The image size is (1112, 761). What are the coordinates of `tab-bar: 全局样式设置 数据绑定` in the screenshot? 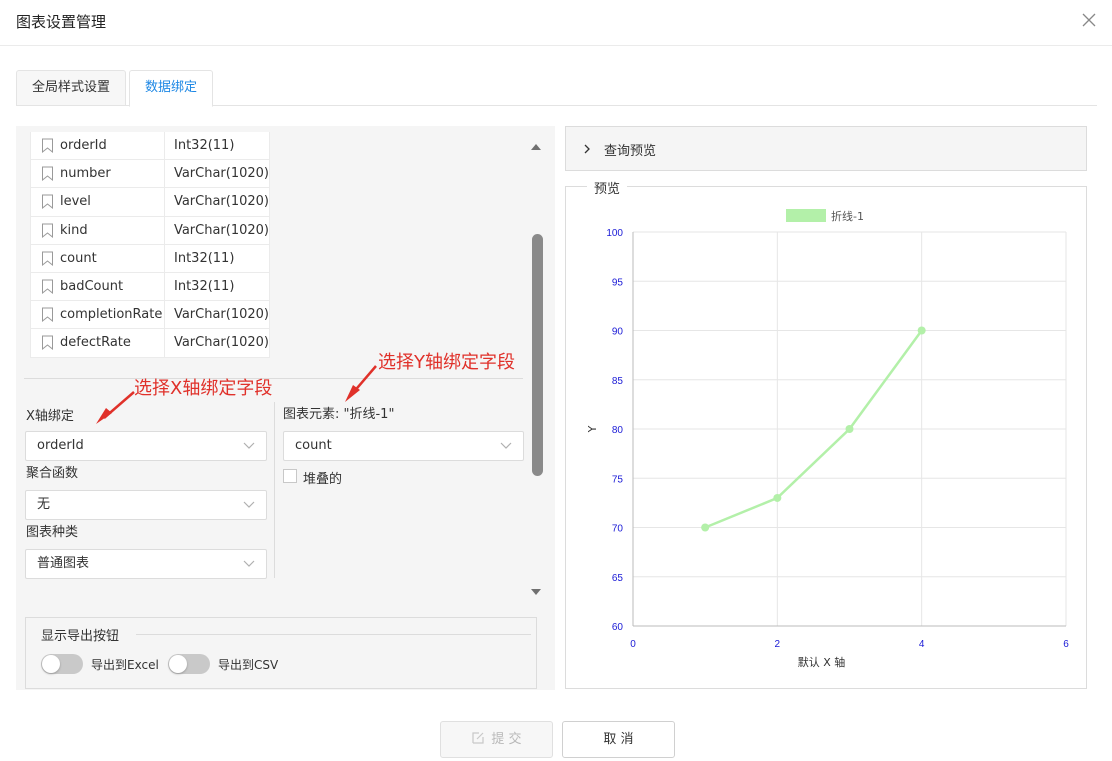 It's located at (556, 88).